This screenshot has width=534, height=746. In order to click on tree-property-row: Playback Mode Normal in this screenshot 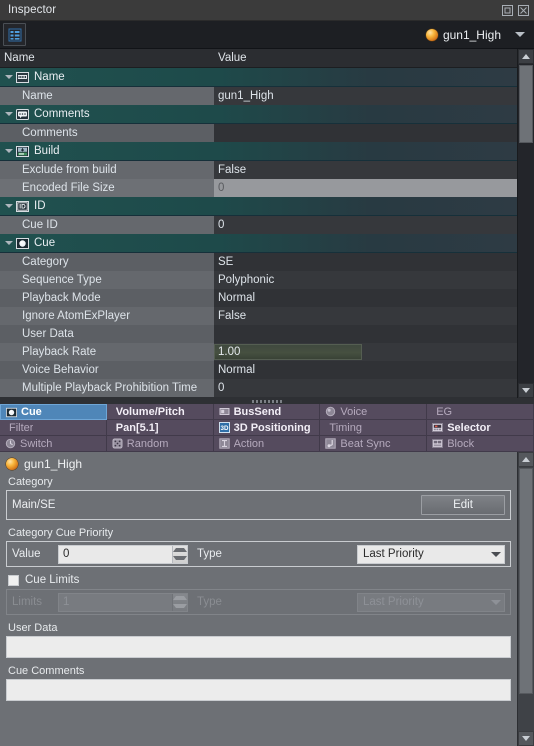, I will do `click(258, 298)`.